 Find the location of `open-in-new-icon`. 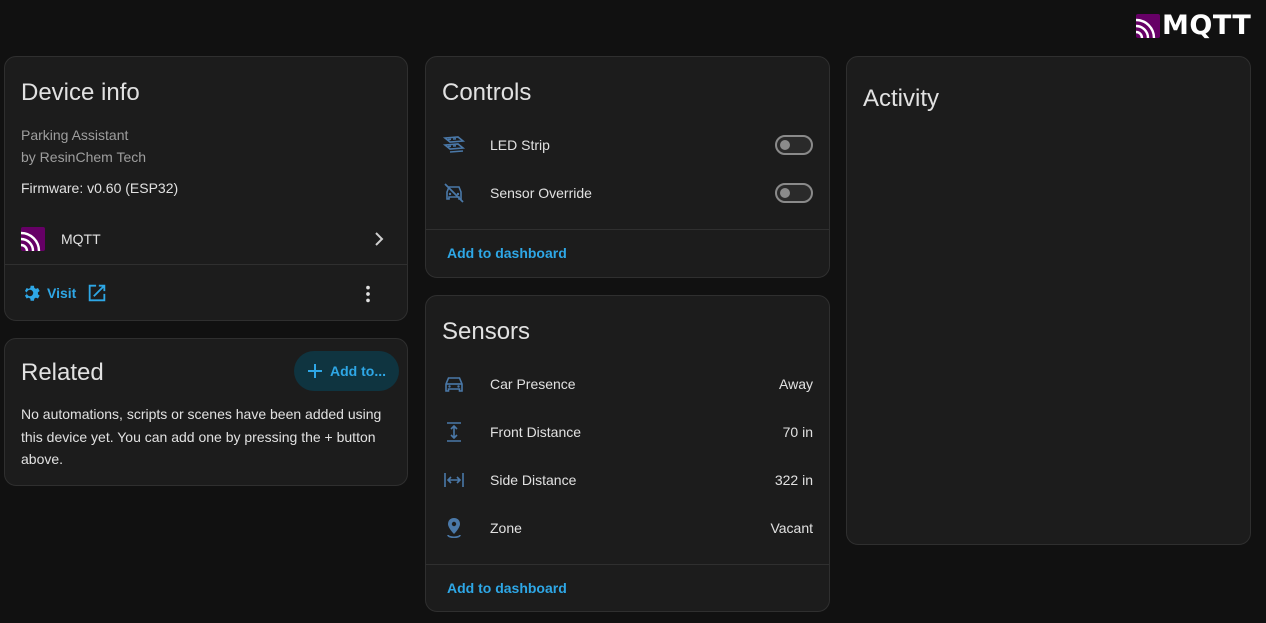

open-in-new-icon is located at coordinates (97, 293).